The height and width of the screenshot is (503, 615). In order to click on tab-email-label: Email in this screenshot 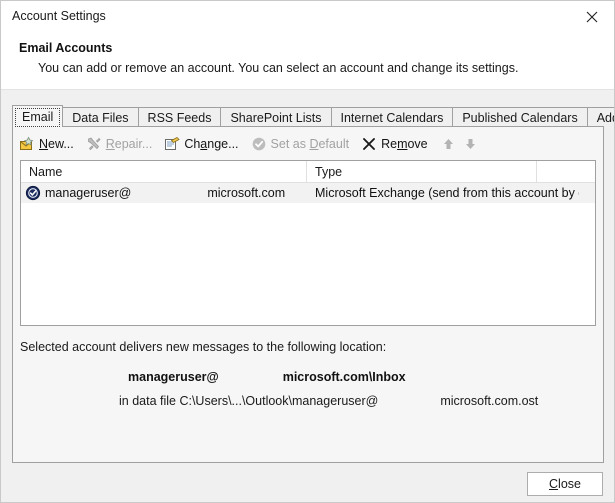, I will do `click(38, 116)`.